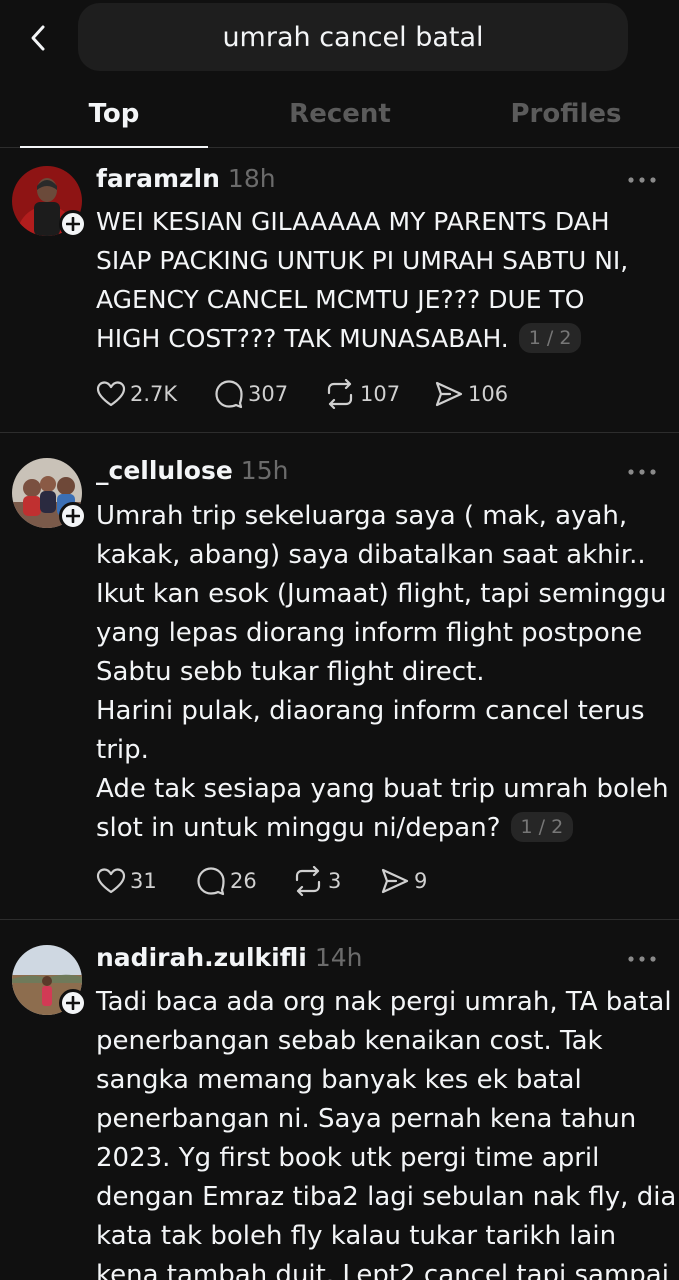 Image resolution: width=679 pixels, height=1280 pixels. I want to click on share-button: 106, so click(471, 394).